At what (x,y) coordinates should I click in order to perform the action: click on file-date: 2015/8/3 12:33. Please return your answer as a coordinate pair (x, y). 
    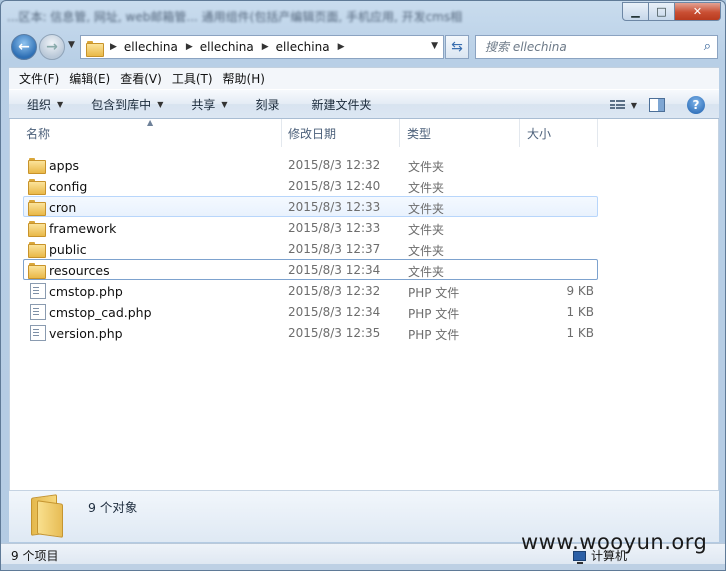
    Looking at the image, I should click on (334, 207).